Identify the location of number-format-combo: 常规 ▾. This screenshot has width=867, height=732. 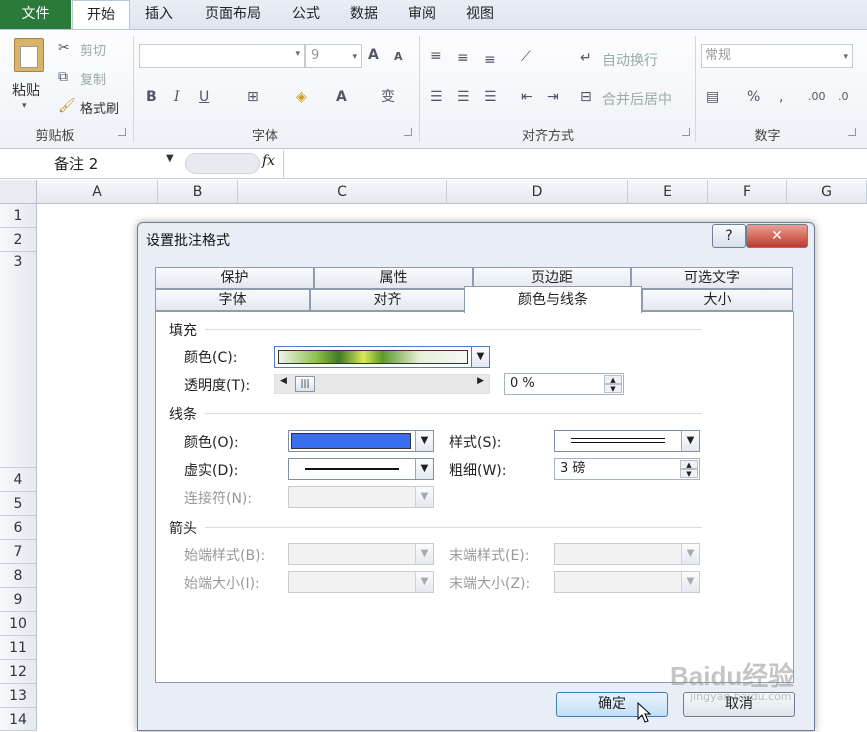
(777, 56).